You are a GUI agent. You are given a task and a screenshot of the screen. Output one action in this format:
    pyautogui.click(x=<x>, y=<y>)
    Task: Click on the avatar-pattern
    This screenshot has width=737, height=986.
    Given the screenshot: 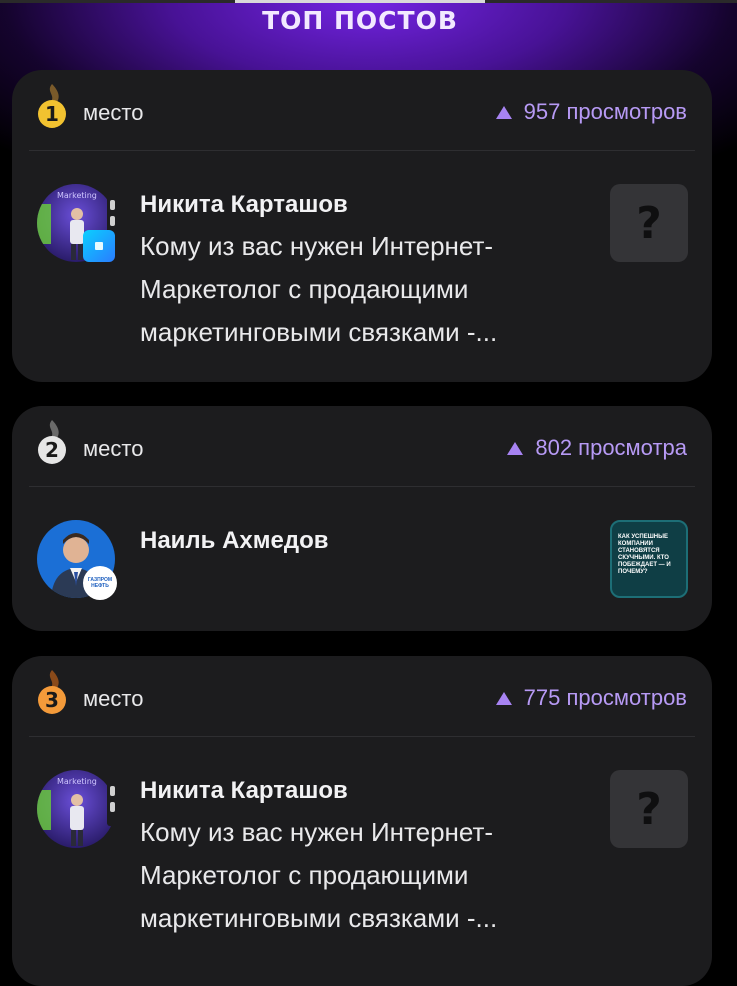 What is the action you would take?
    pyautogui.click(x=113, y=803)
    